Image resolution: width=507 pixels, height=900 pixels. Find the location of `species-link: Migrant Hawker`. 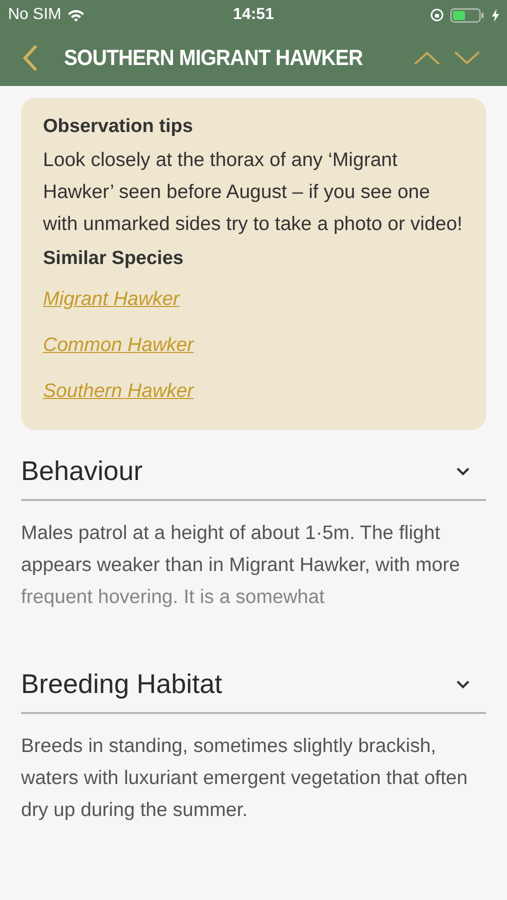

species-link: Migrant Hawker is located at coordinates (253, 299).